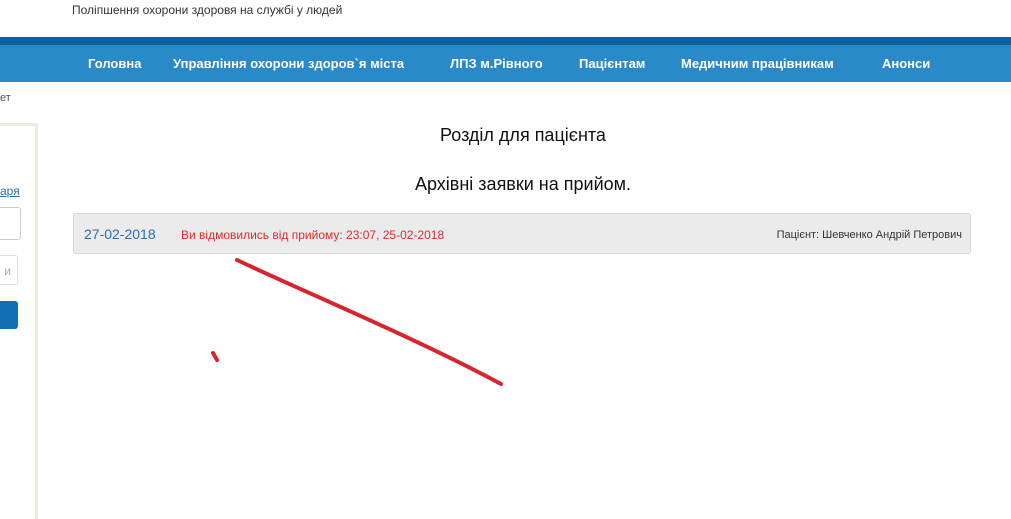 Image resolution: width=1011 pixels, height=519 pixels. What do you see at coordinates (523, 135) in the screenshot?
I see `section-title: Розділ для пацієнта` at bounding box center [523, 135].